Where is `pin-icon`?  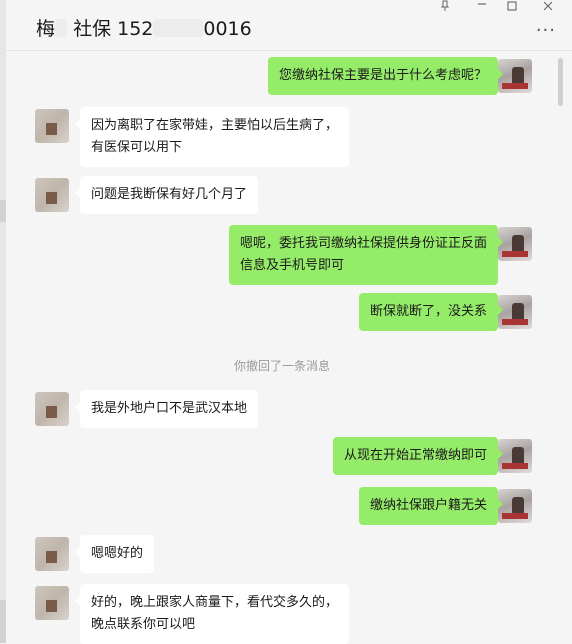
pin-icon is located at coordinates (445, 7).